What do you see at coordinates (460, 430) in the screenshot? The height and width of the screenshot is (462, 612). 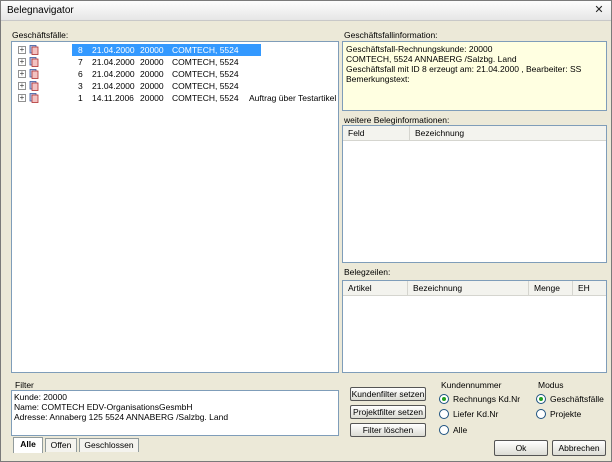 I see `radio-label: Alle` at bounding box center [460, 430].